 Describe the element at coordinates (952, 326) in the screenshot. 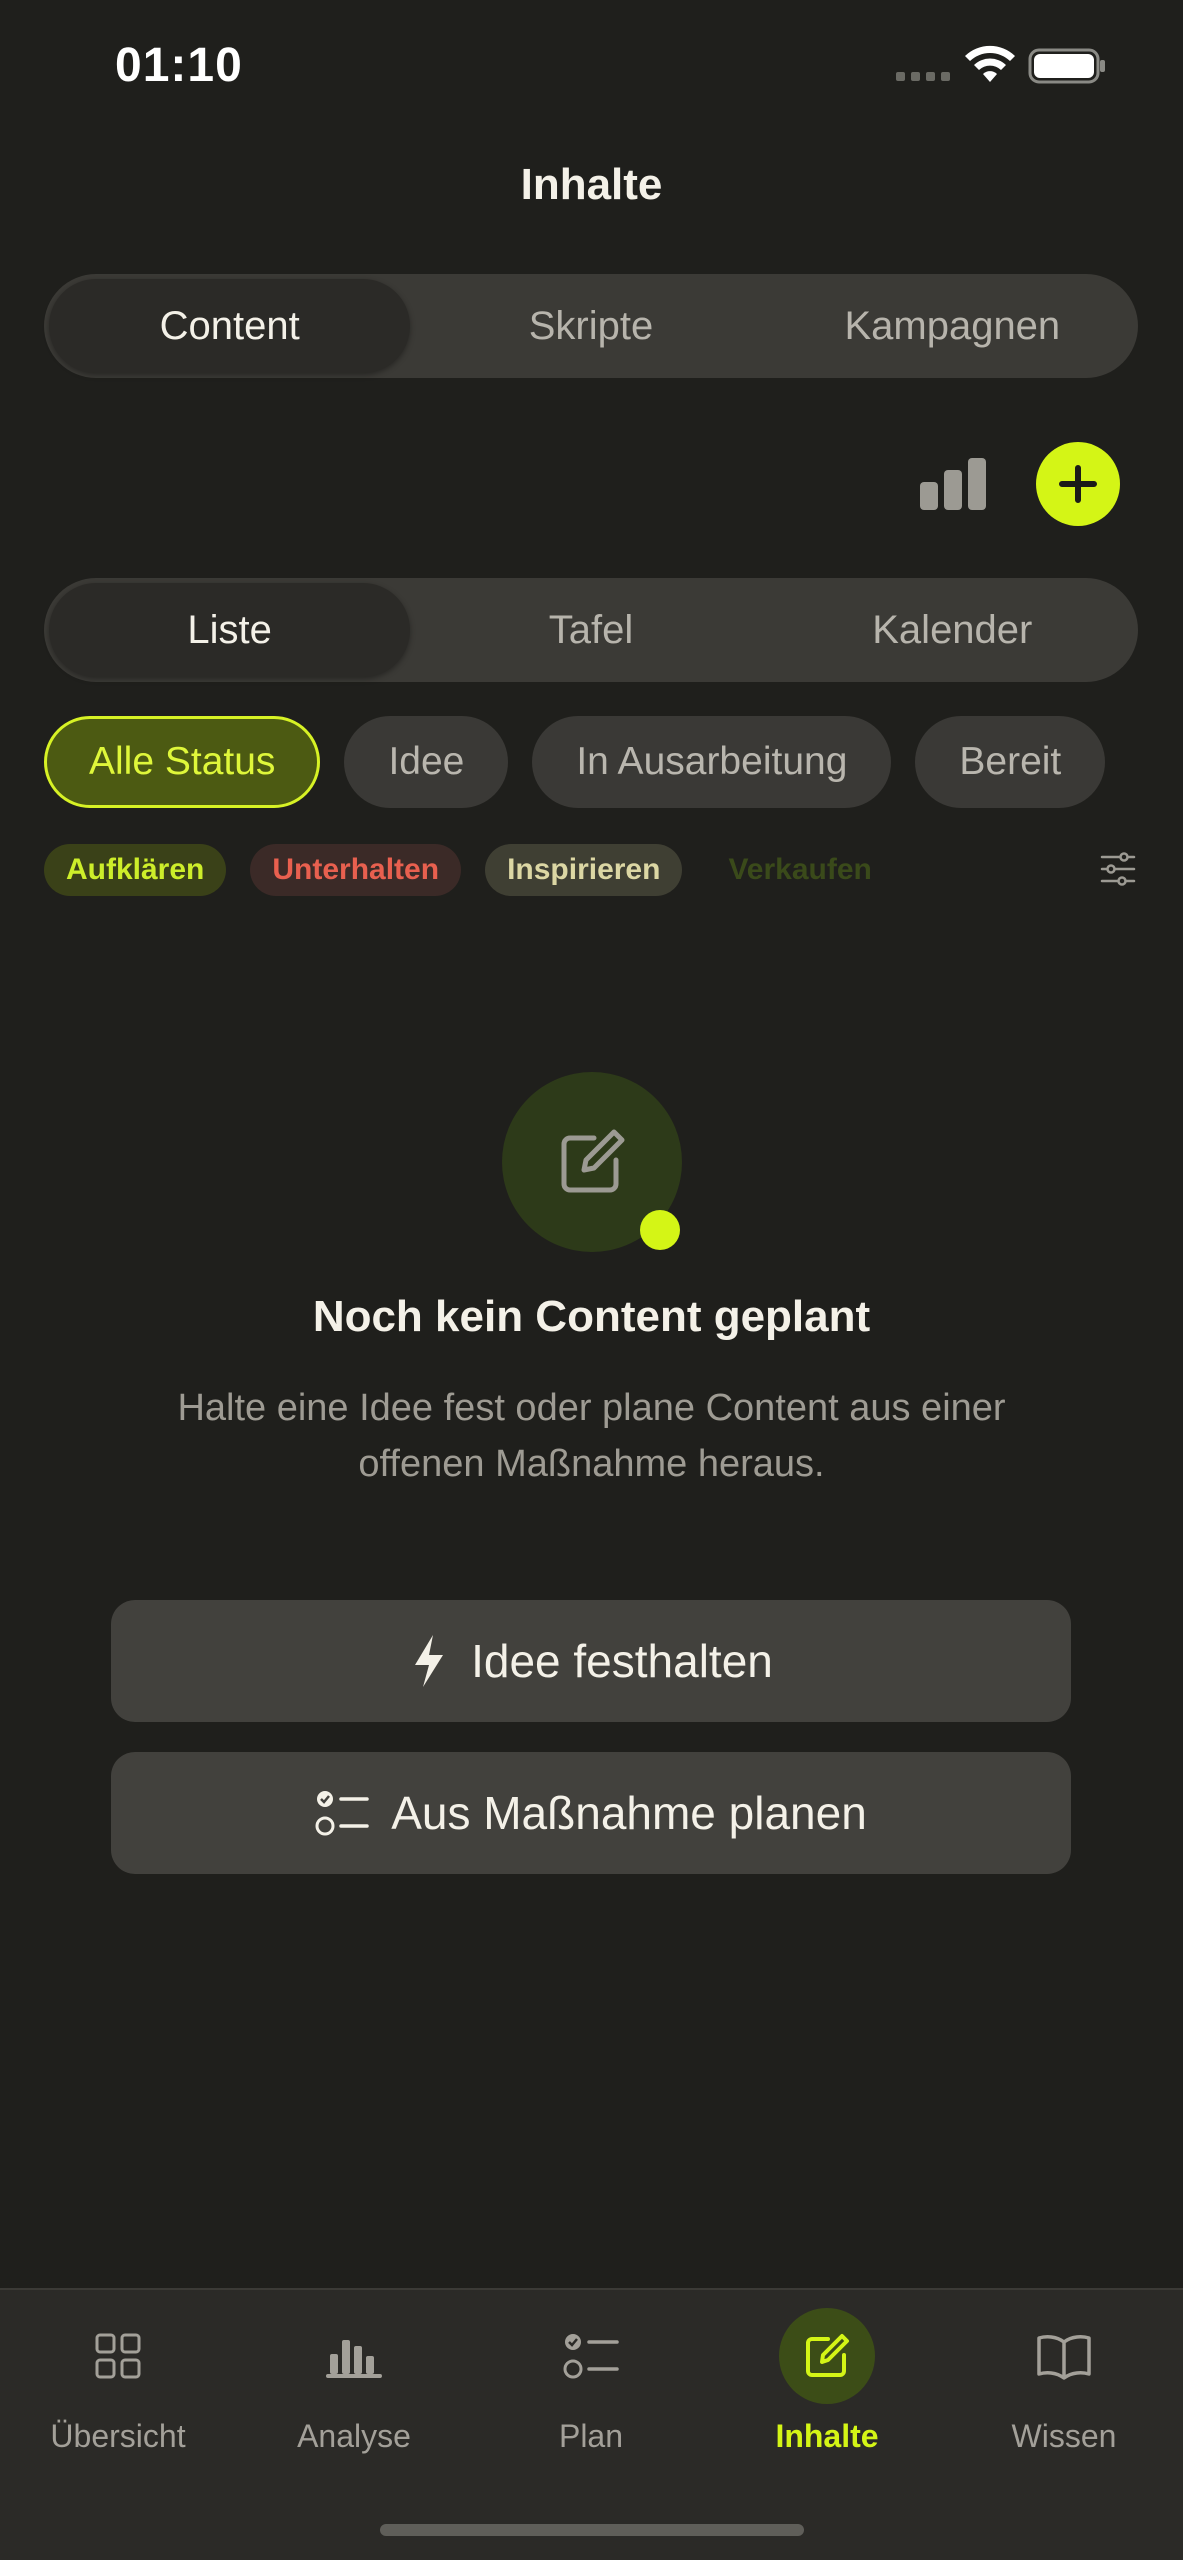

I see `tab-campaigns: Kampagnen` at that location.